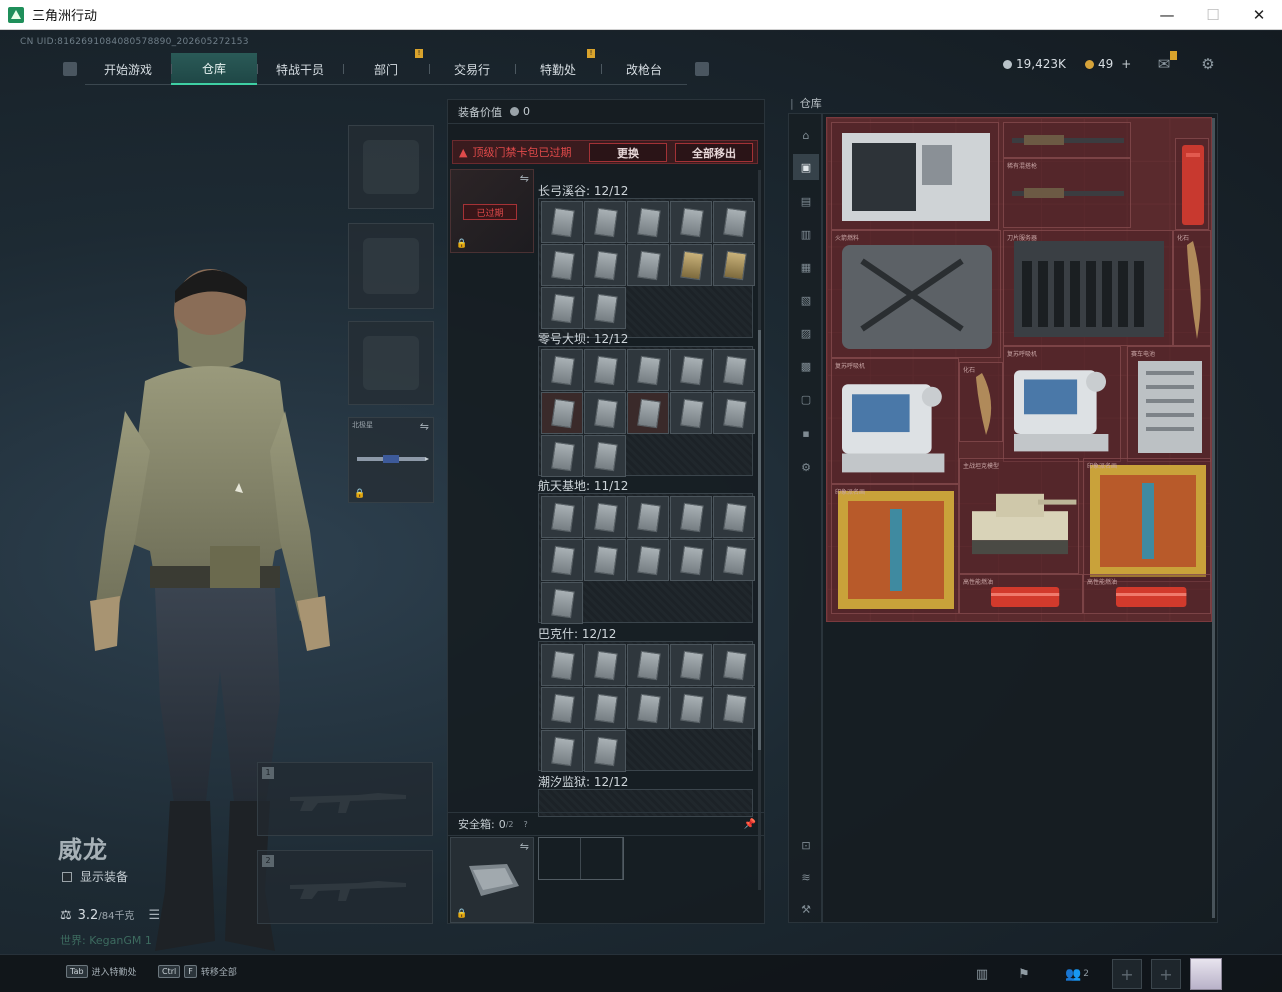  I want to click on layers-icon: ≋, so click(806, 877).